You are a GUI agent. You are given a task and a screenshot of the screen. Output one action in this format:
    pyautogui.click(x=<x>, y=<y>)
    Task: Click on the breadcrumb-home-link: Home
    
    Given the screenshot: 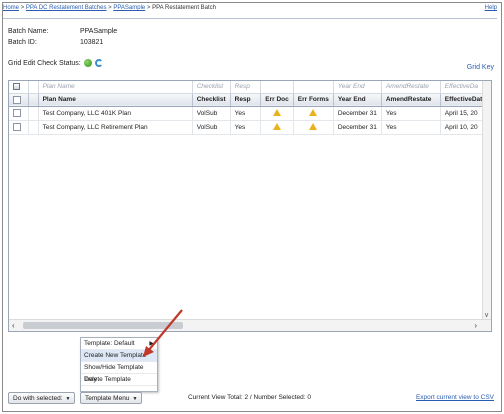 What is the action you would take?
    pyautogui.click(x=11, y=8)
    